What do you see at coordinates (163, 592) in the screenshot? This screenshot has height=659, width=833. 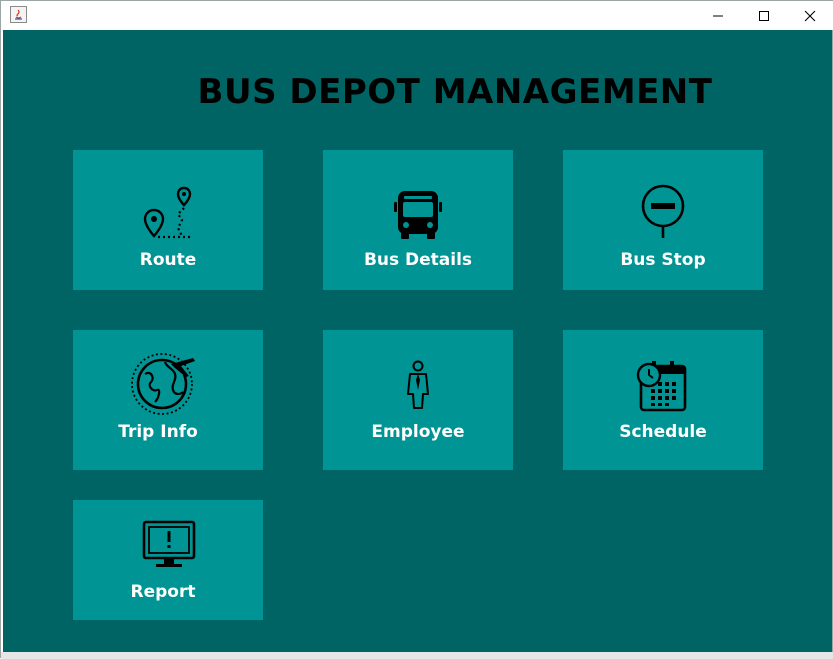 I see `tile-label: Report` at bounding box center [163, 592].